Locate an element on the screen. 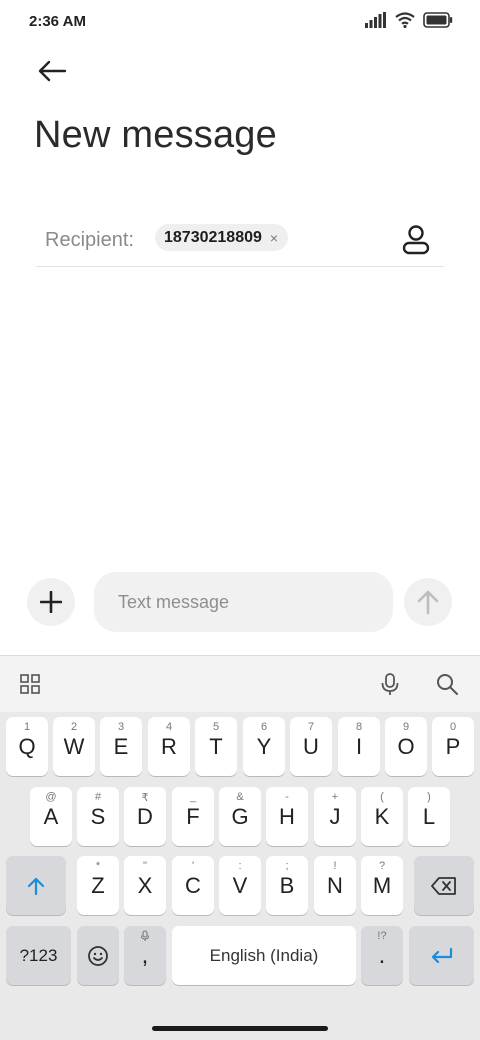  comma-key: , is located at coordinates (145, 955).